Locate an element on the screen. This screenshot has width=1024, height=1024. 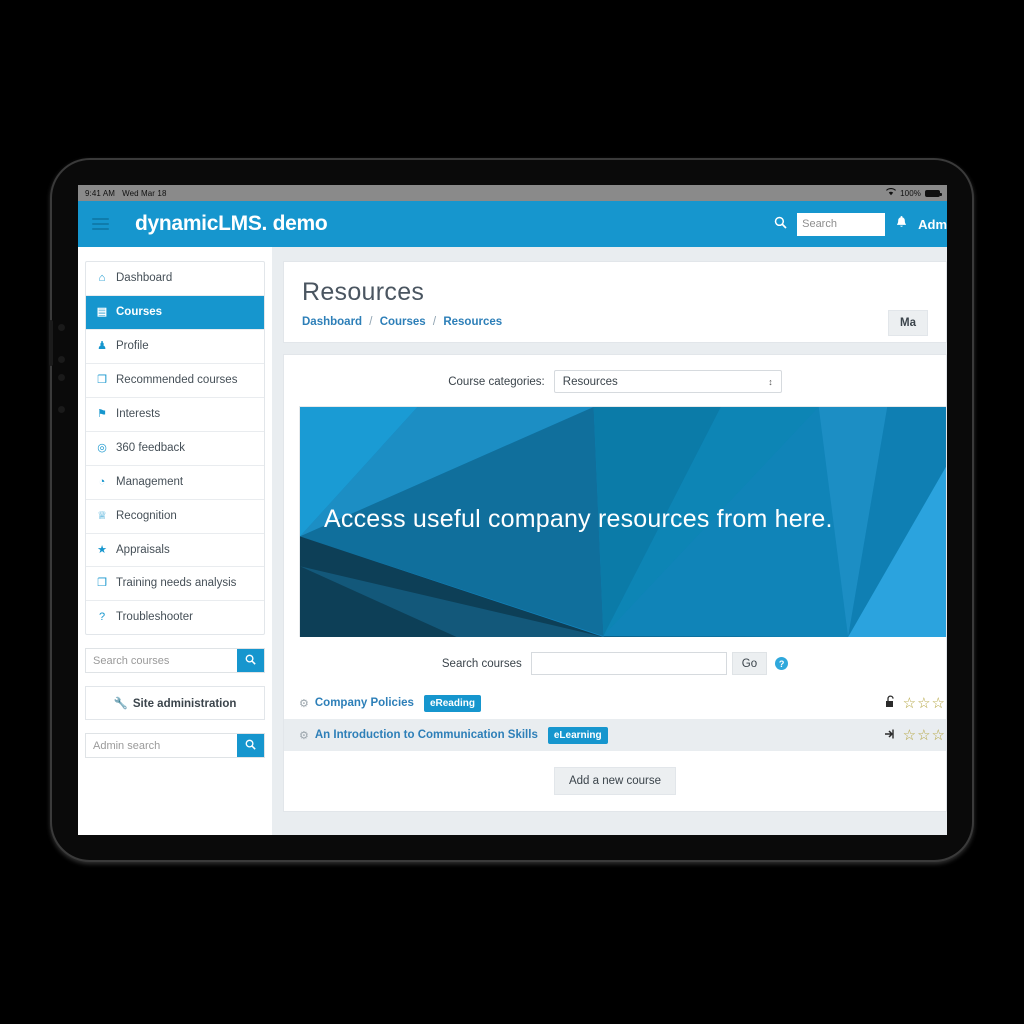
sidebar-item-recognition: ♕ Recognition is located at coordinates (175, 517).